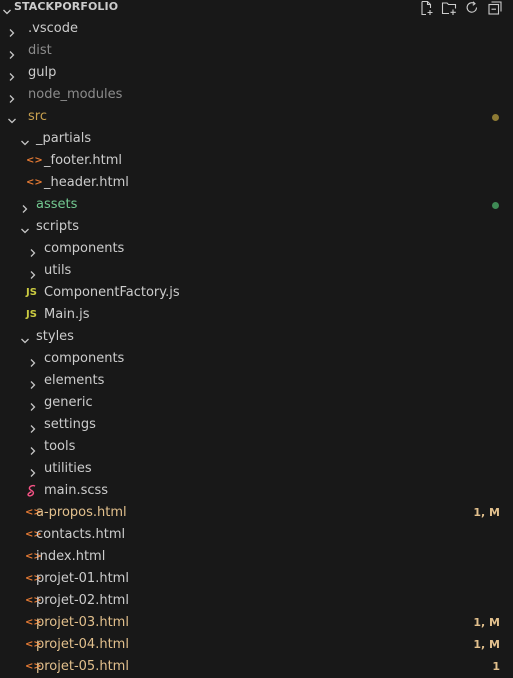  Describe the element at coordinates (256, 601) in the screenshot. I see `file-projet-02-html: <> projet-02.html` at that location.